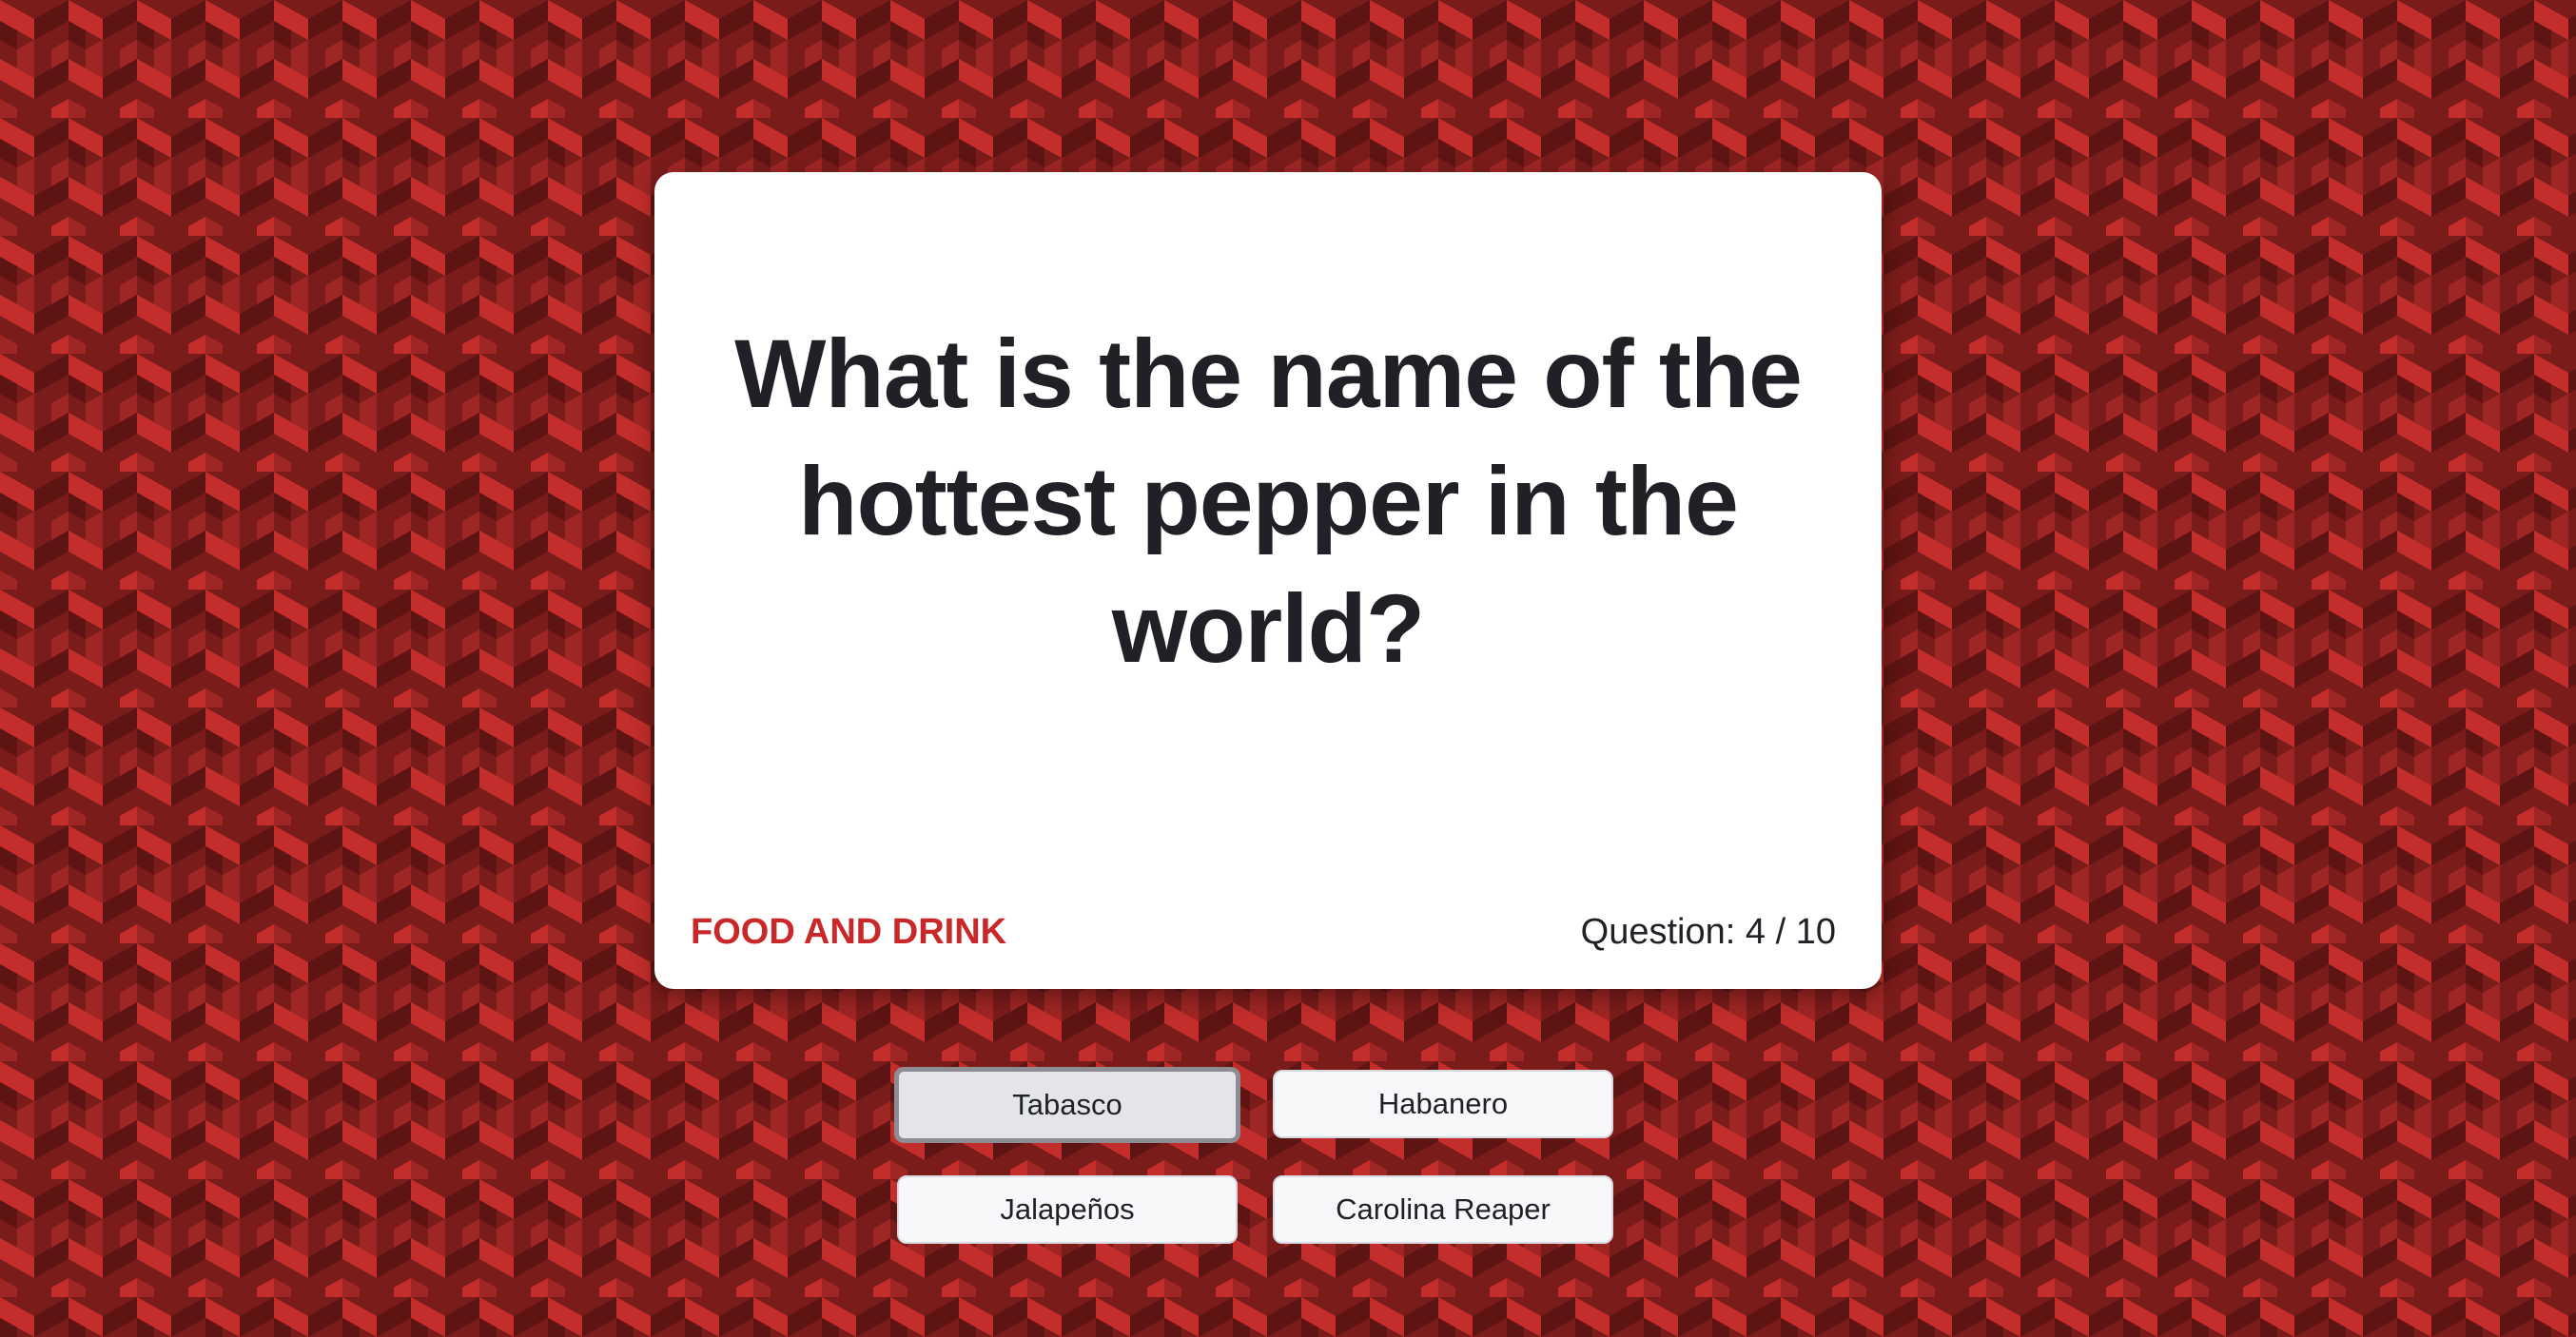 The height and width of the screenshot is (1337, 2576). What do you see at coordinates (1756, 932) in the screenshot?
I see `counter-current: 4` at bounding box center [1756, 932].